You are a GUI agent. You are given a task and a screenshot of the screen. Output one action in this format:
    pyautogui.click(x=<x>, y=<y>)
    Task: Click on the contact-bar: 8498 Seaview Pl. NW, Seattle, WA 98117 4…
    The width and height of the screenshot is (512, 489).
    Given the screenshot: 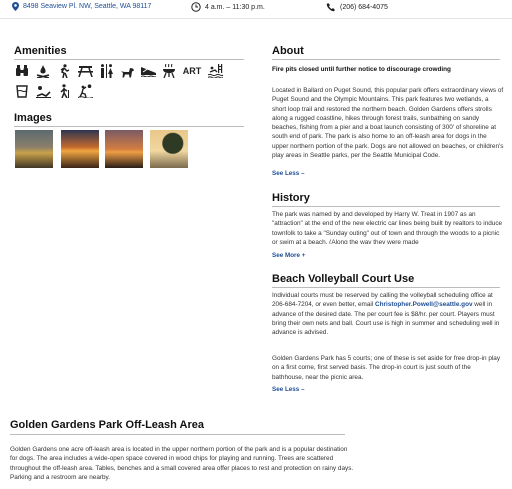 What is the action you would take?
    pyautogui.click(x=256, y=8)
    